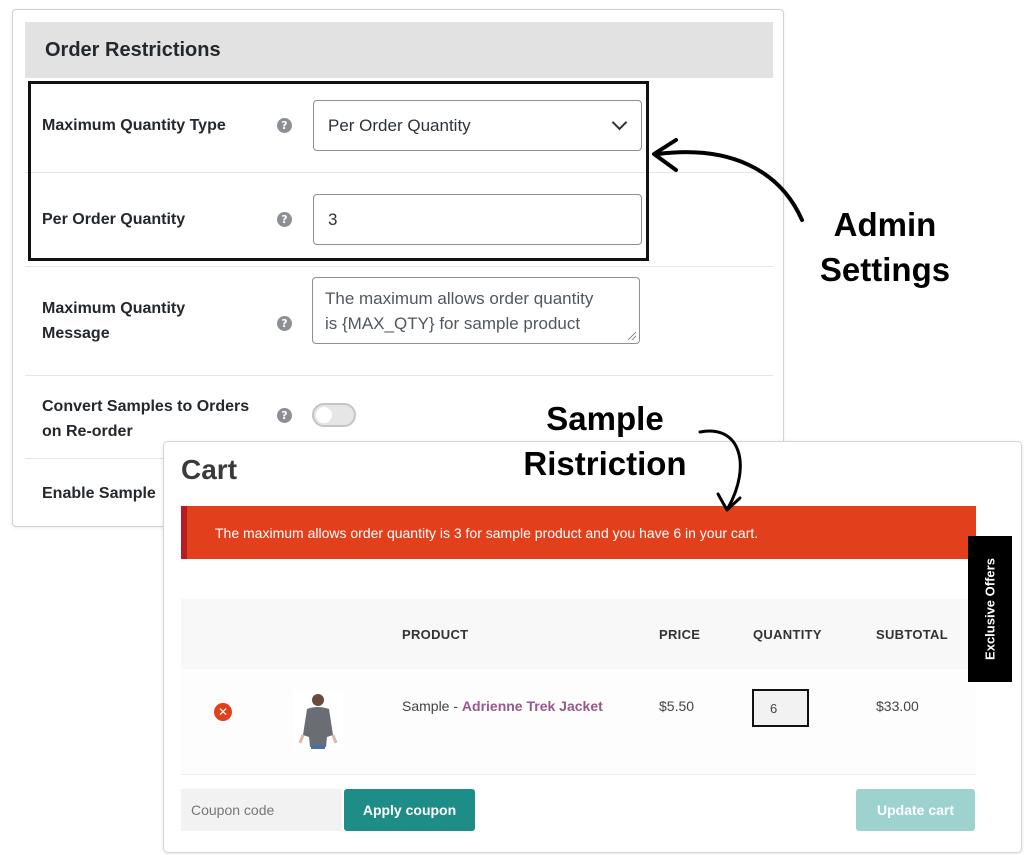  Describe the element at coordinates (605, 441) in the screenshot. I see `sample-restriction-annotation: Sample Ristriction` at that location.